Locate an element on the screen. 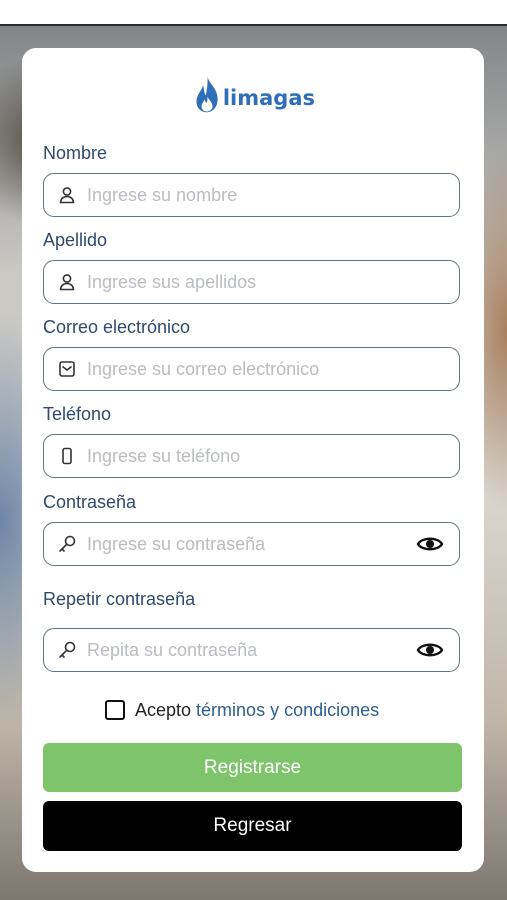 The height and width of the screenshot is (900, 507). last-name-field is located at coordinates (251, 282).